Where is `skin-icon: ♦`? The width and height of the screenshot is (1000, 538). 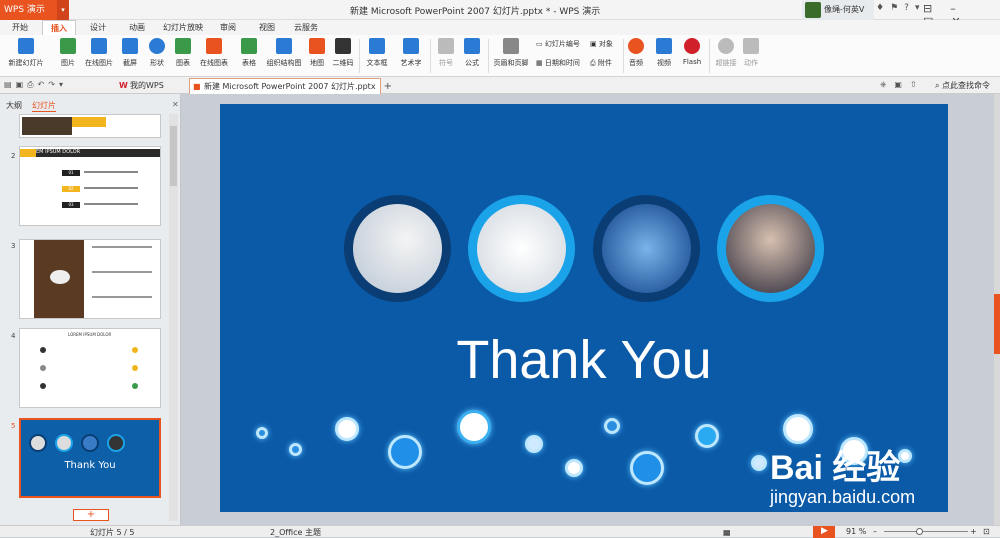 skin-icon: ♦ is located at coordinates (883, 8).